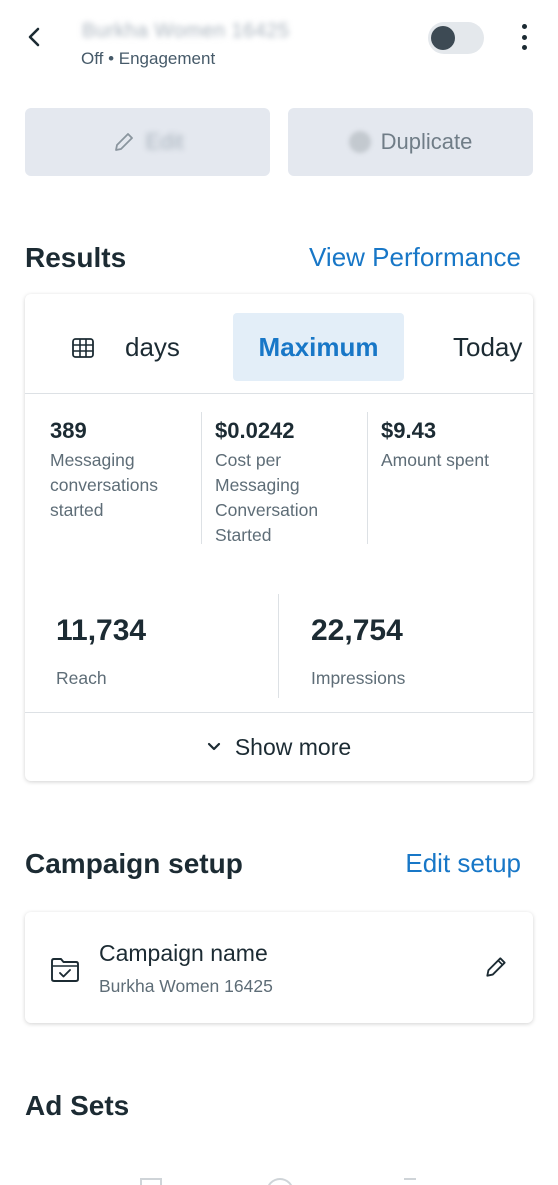 The image size is (558, 1185). What do you see at coordinates (279, 45) in the screenshot?
I see `header: Burkha Women 16425 Off • Engagement` at bounding box center [279, 45].